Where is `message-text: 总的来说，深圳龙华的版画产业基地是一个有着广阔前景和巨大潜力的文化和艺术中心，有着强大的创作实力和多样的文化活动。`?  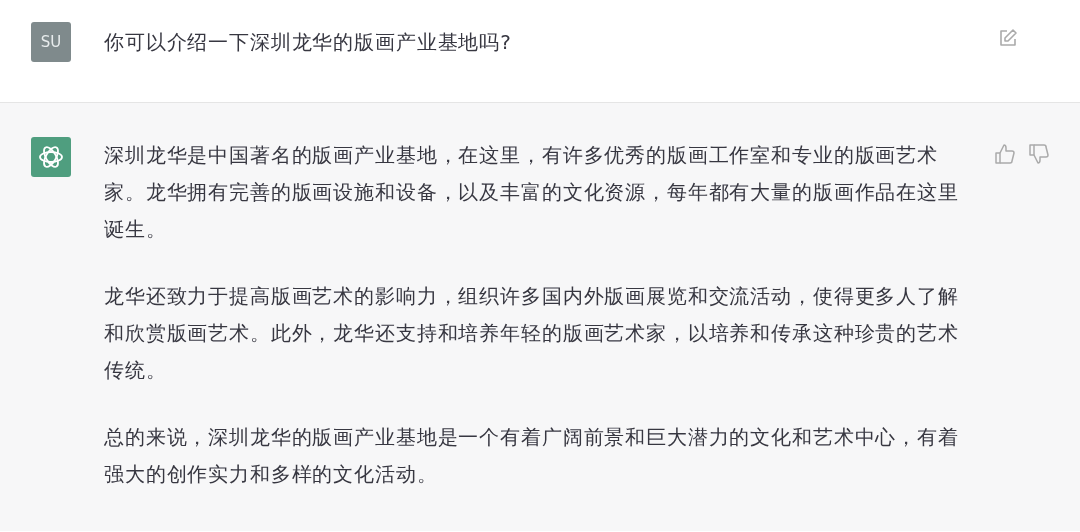
message-text: 总的来说，深圳龙华的版画产业基地是一个有着广阔前景和巨大潜力的文化和艺术中心，有着强大的创作实力和多样的文化活动。 is located at coordinates (532, 456).